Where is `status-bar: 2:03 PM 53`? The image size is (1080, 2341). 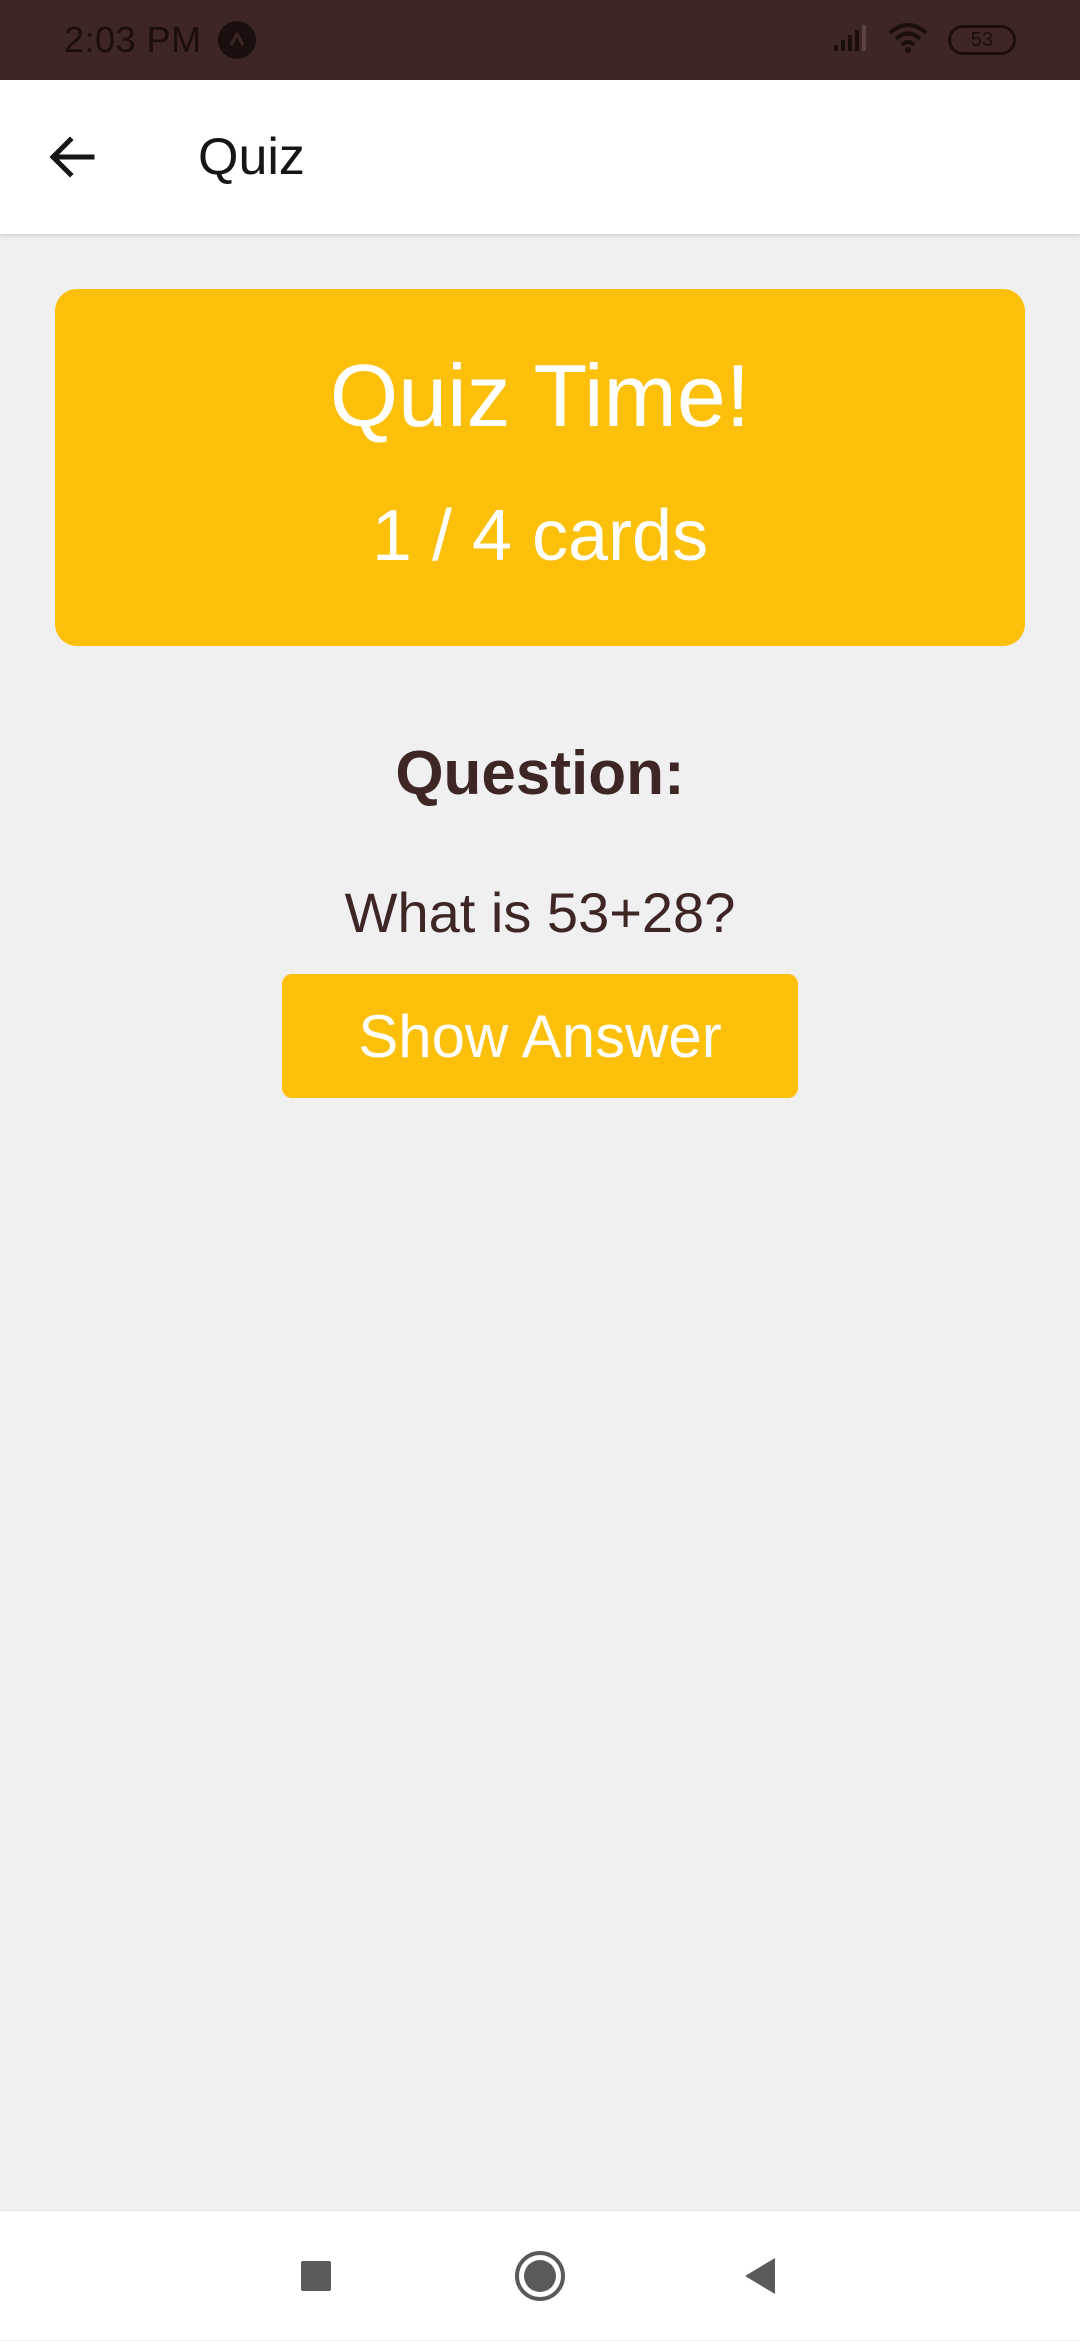
status-bar: 2:03 PM 53 is located at coordinates (540, 40).